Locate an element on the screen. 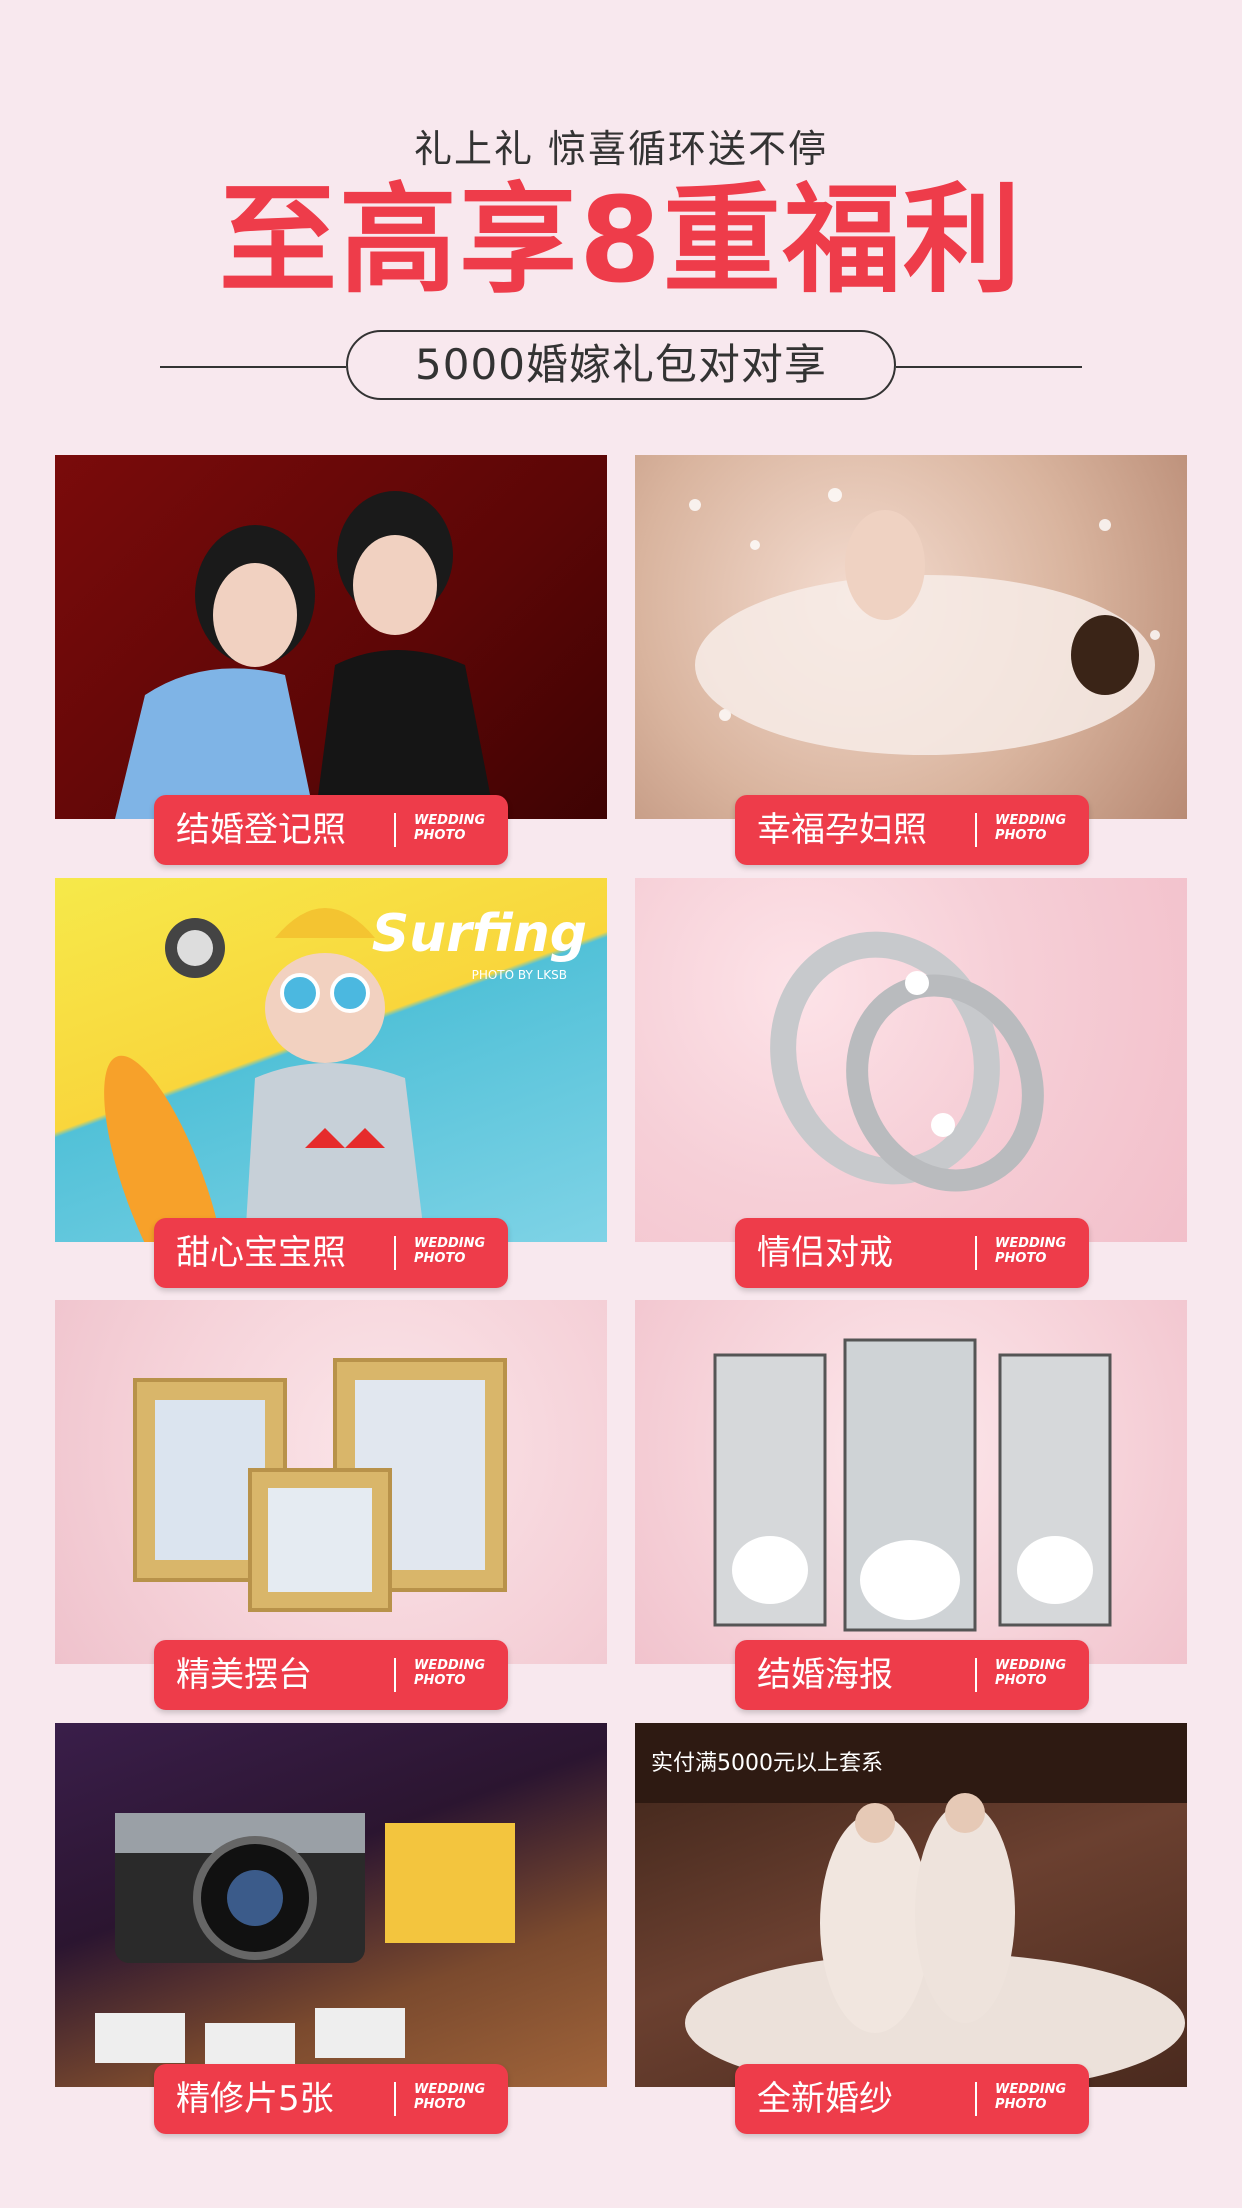  couple-photo-image is located at coordinates (305, 655).